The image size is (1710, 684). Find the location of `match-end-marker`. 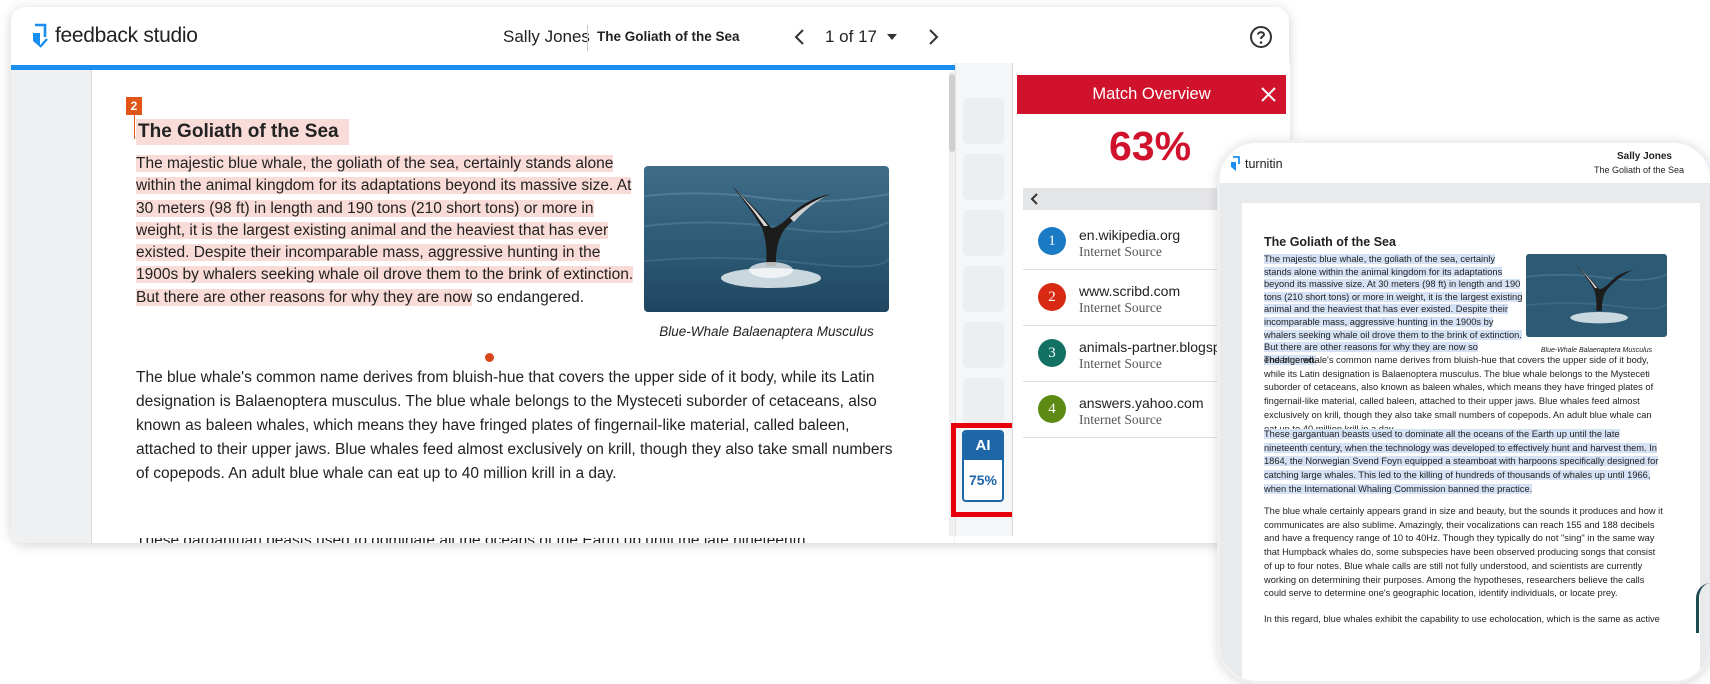

match-end-marker is located at coordinates (489, 357).